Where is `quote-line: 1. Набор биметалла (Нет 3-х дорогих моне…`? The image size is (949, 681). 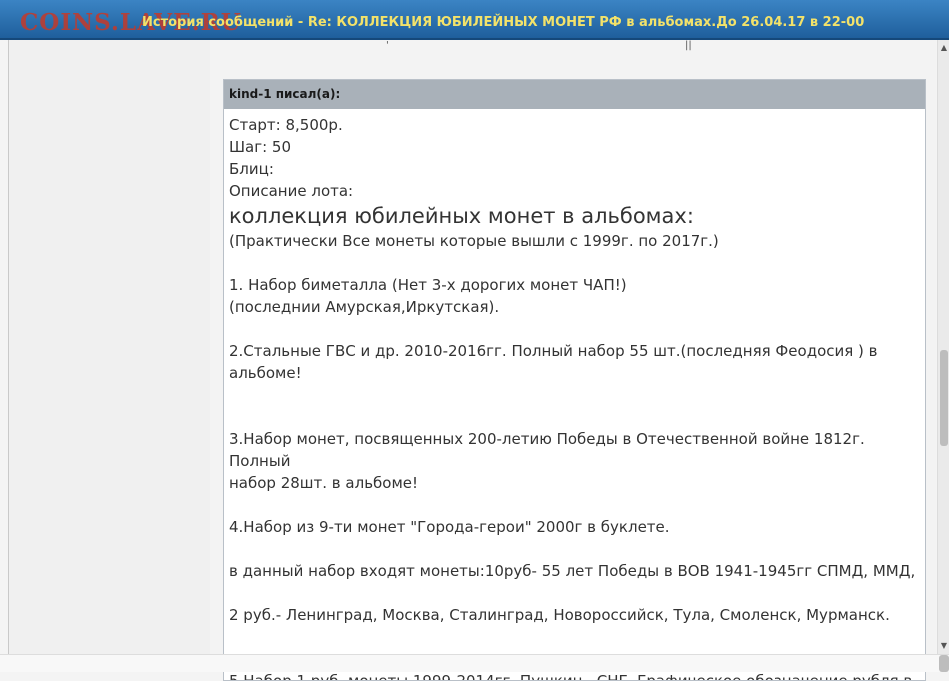 quote-line: 1. Набор биметалла (Нет 3-х дорогих моне… is located at coordinates (428, 285).